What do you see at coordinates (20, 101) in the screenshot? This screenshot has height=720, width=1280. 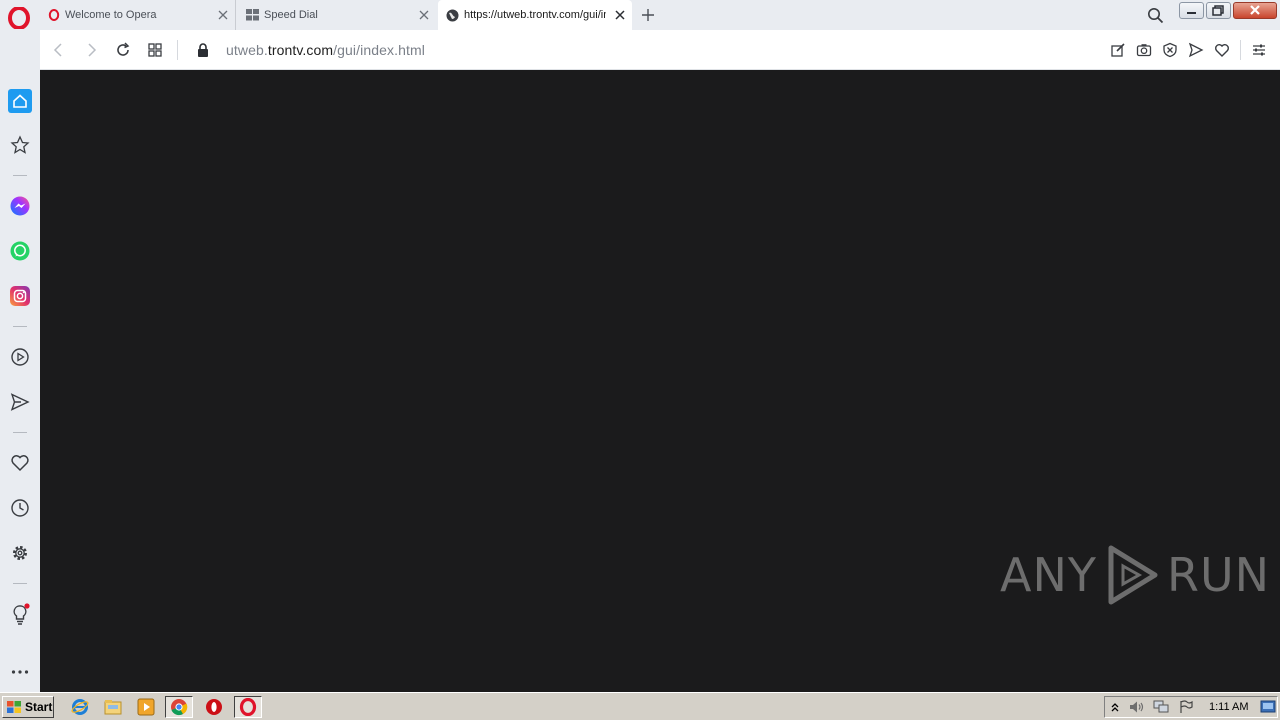 I see `home-icon` at bounding box center [20, 101].